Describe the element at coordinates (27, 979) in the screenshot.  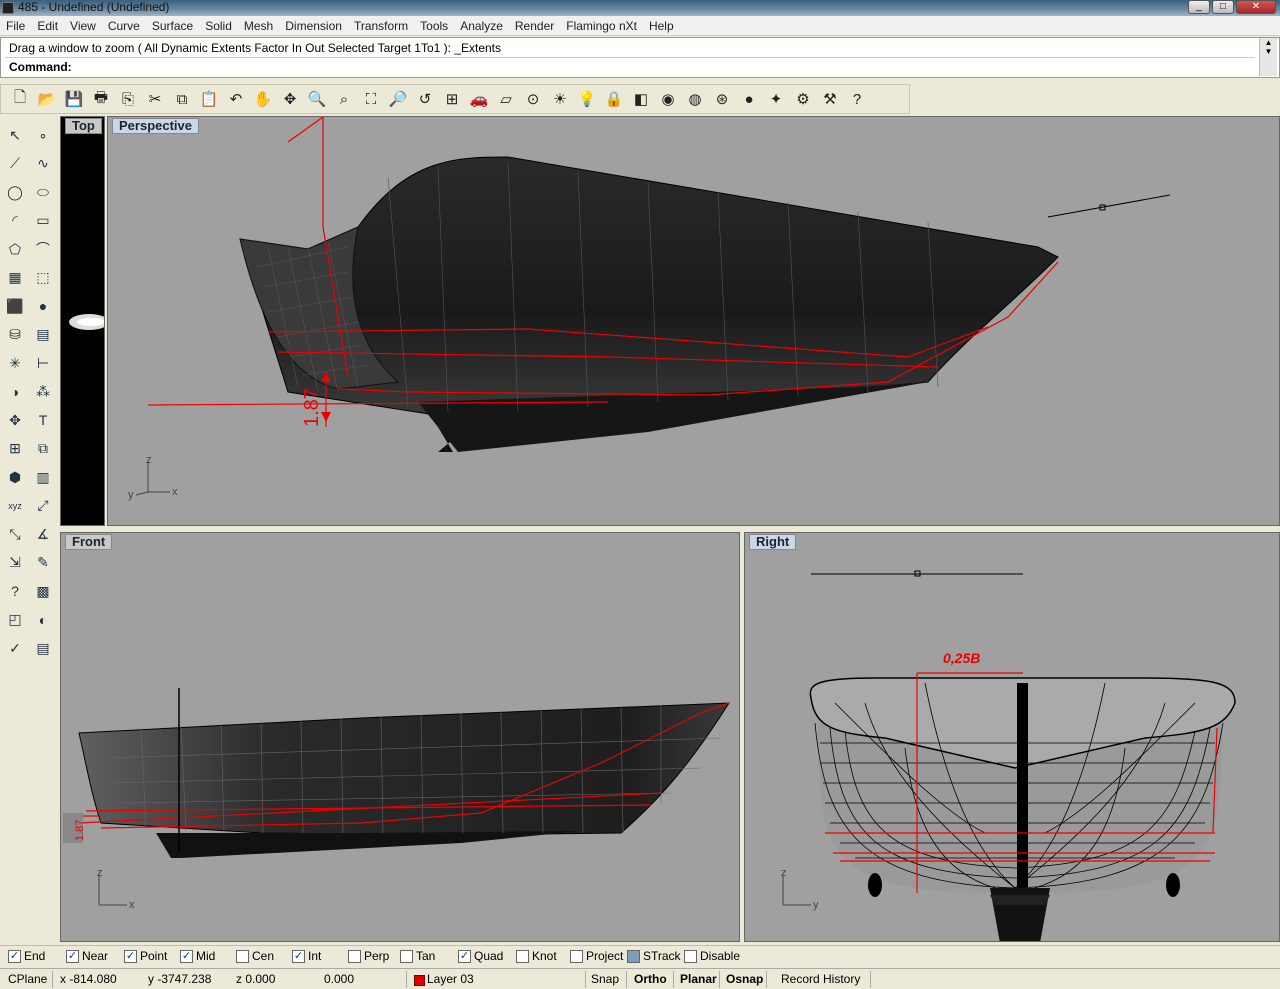
I see `cplane-label: CPlane` at that location.